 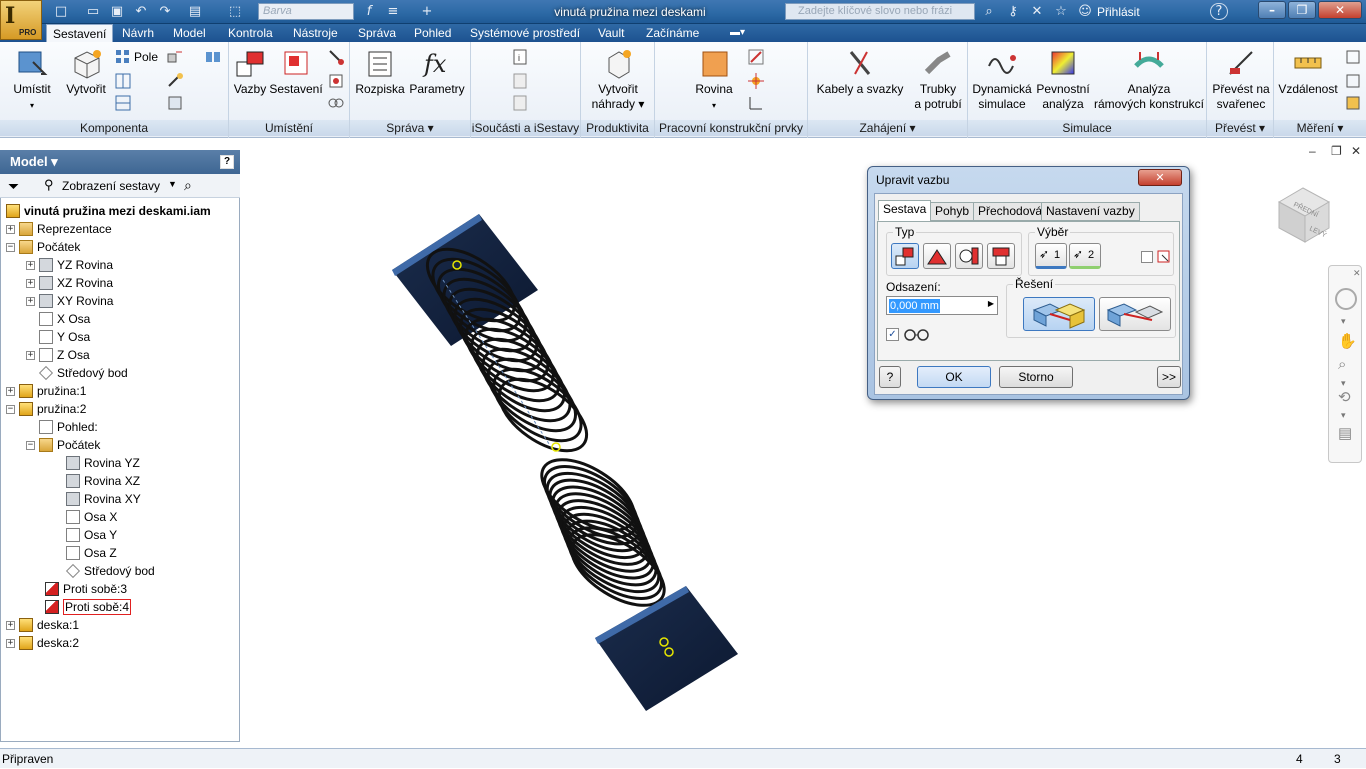 I want to click on vzdalenost-button: Vzdálenost, so click(x=1308, y=71).